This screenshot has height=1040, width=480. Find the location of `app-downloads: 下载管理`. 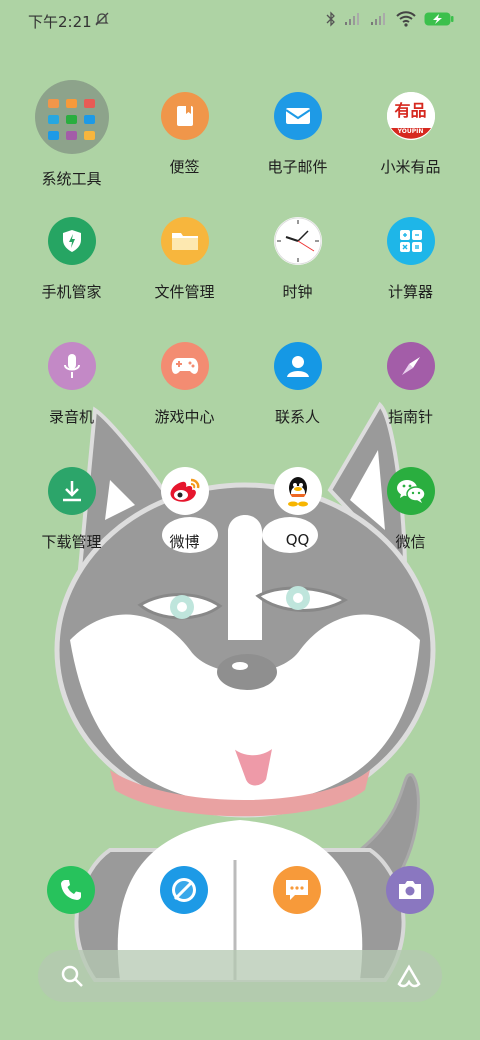

app-downloads: 下载管理 is located at coordinates (71, 503).